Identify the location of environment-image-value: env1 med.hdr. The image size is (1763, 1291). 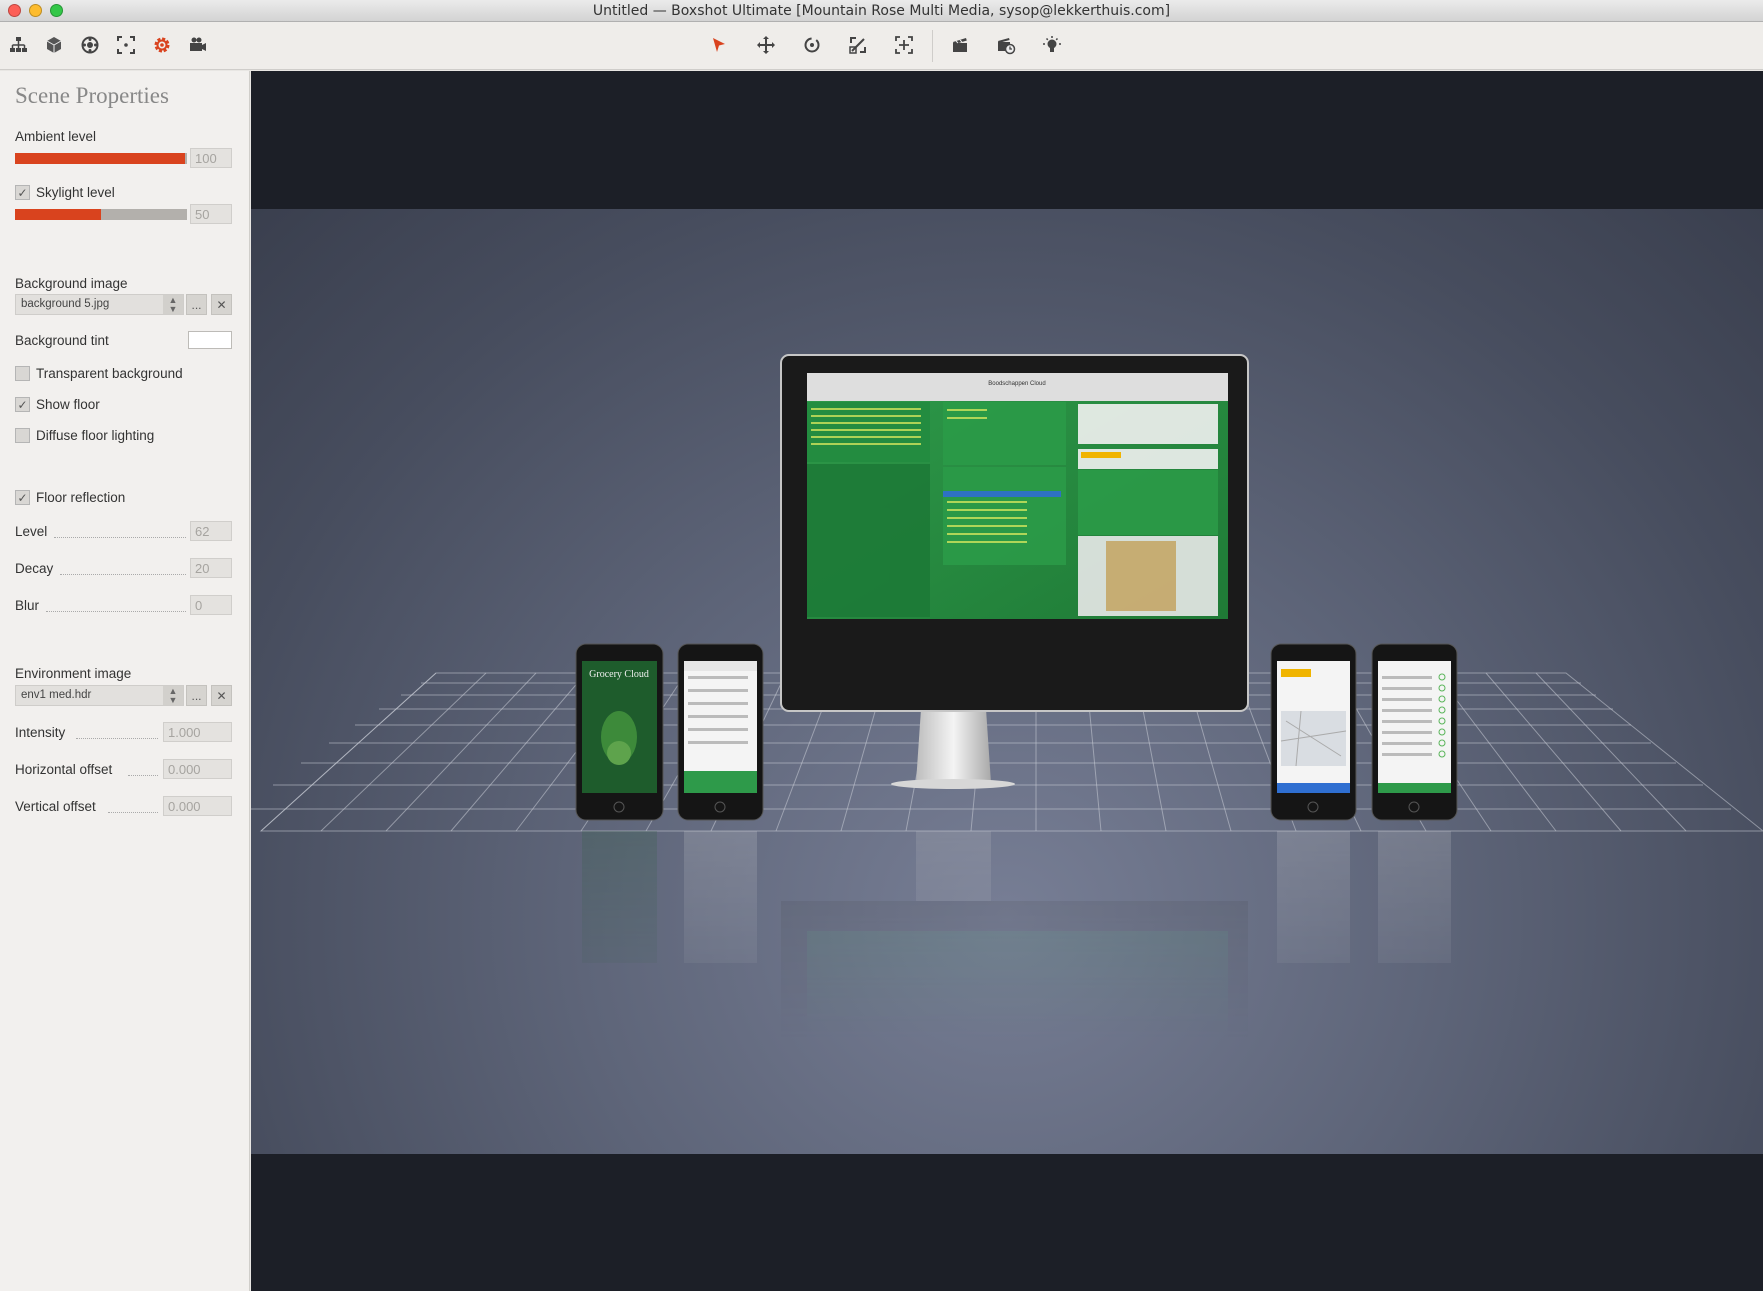
(56, 695).